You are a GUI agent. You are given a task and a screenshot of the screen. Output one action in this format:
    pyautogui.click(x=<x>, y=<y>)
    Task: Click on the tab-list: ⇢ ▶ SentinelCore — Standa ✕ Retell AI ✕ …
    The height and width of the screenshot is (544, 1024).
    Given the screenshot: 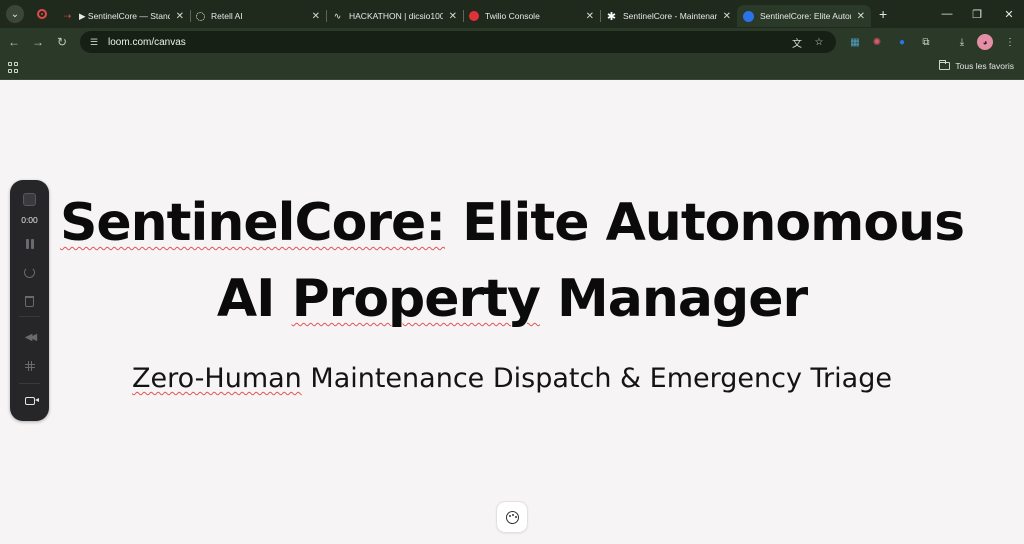 What is the action you would take?
    pyautogui.click(x=463, y=14)
    